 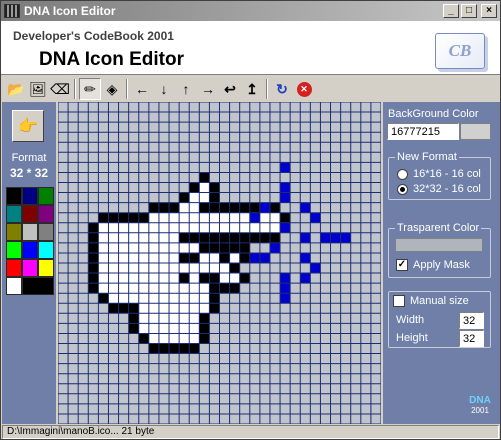 What do you see at coordinates (471, 338) in the screenshot?
I see `height-field: 32` at bounding box center [471, 338].